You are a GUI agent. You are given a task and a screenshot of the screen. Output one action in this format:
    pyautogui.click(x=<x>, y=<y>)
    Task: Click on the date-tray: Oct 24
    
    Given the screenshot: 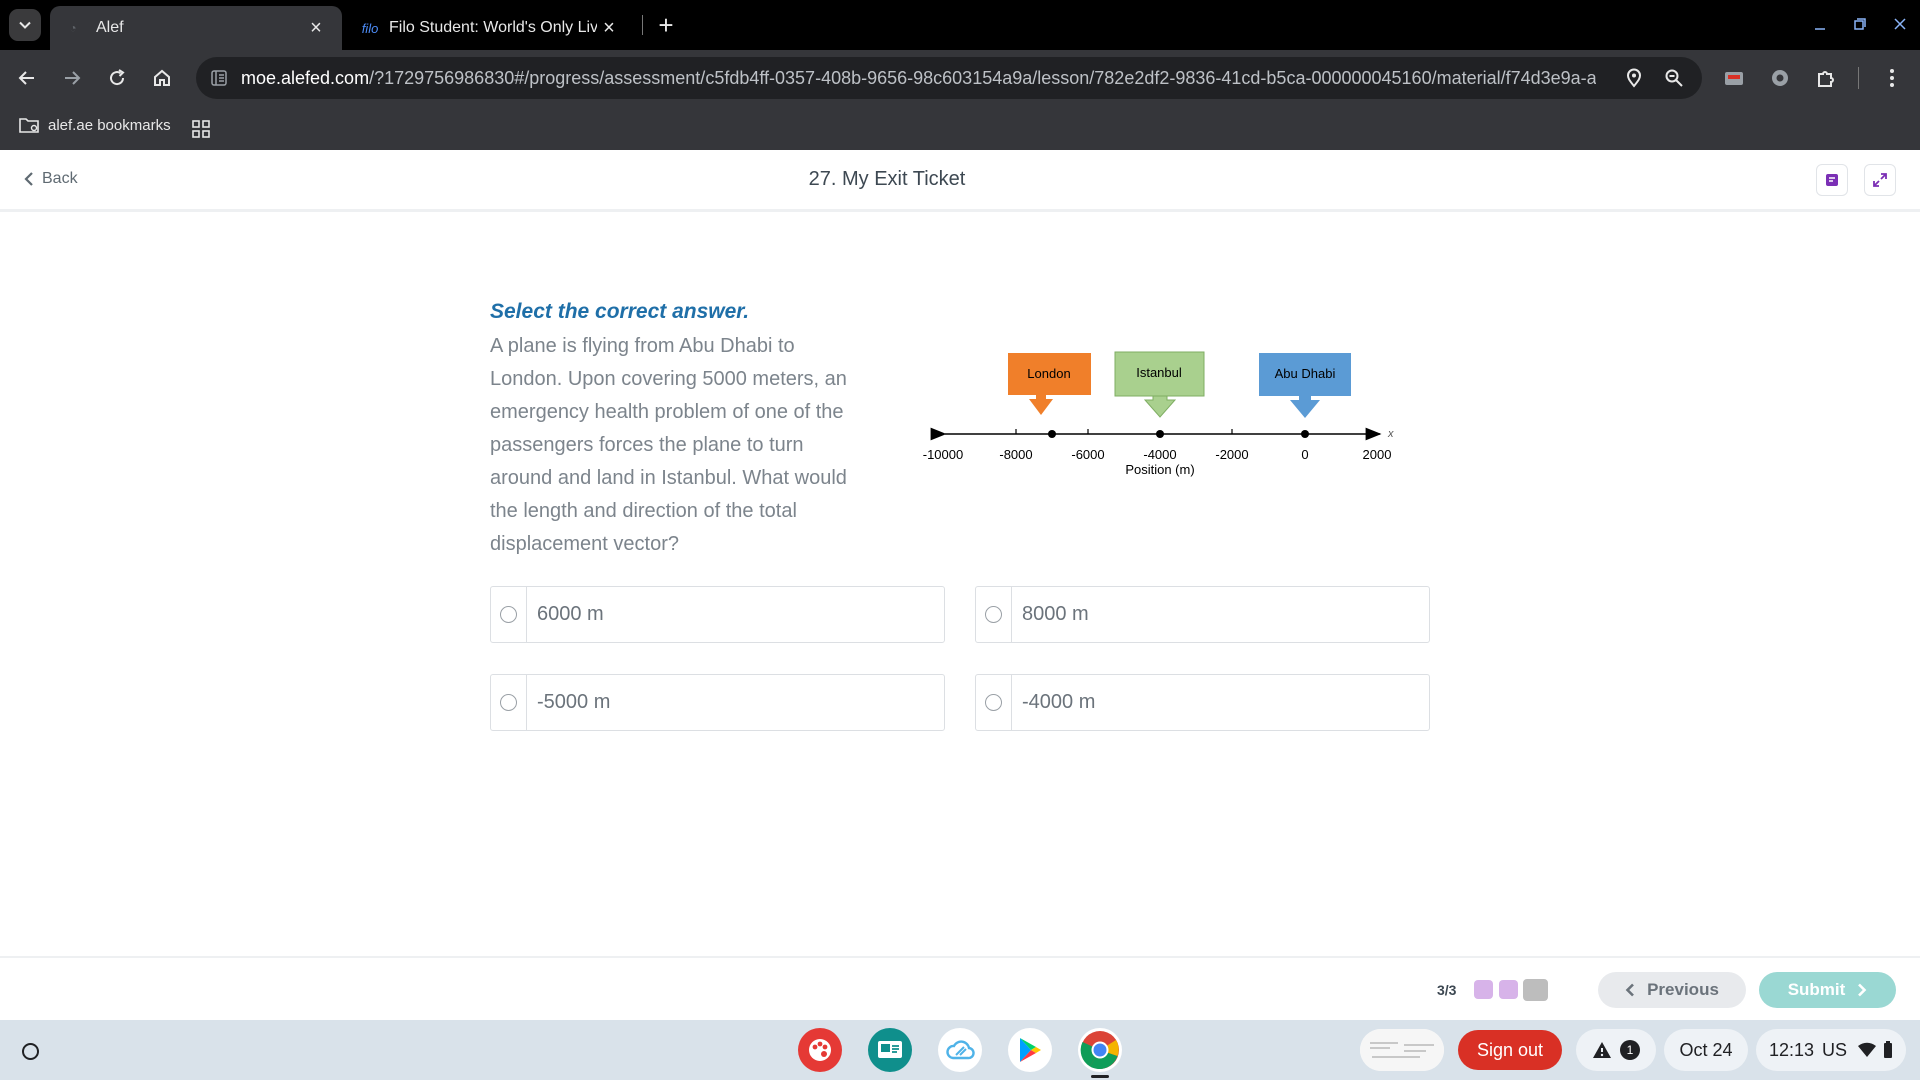 What is the action you would take?
    pyautogui.click(x=1706, y=1050)
    